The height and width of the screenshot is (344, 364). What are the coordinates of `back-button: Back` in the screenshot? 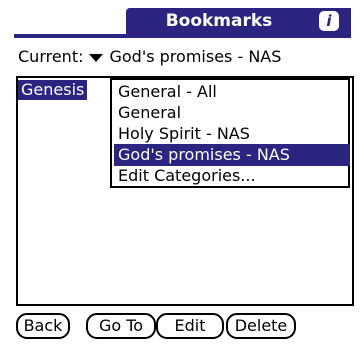 It's located at (43, 326).